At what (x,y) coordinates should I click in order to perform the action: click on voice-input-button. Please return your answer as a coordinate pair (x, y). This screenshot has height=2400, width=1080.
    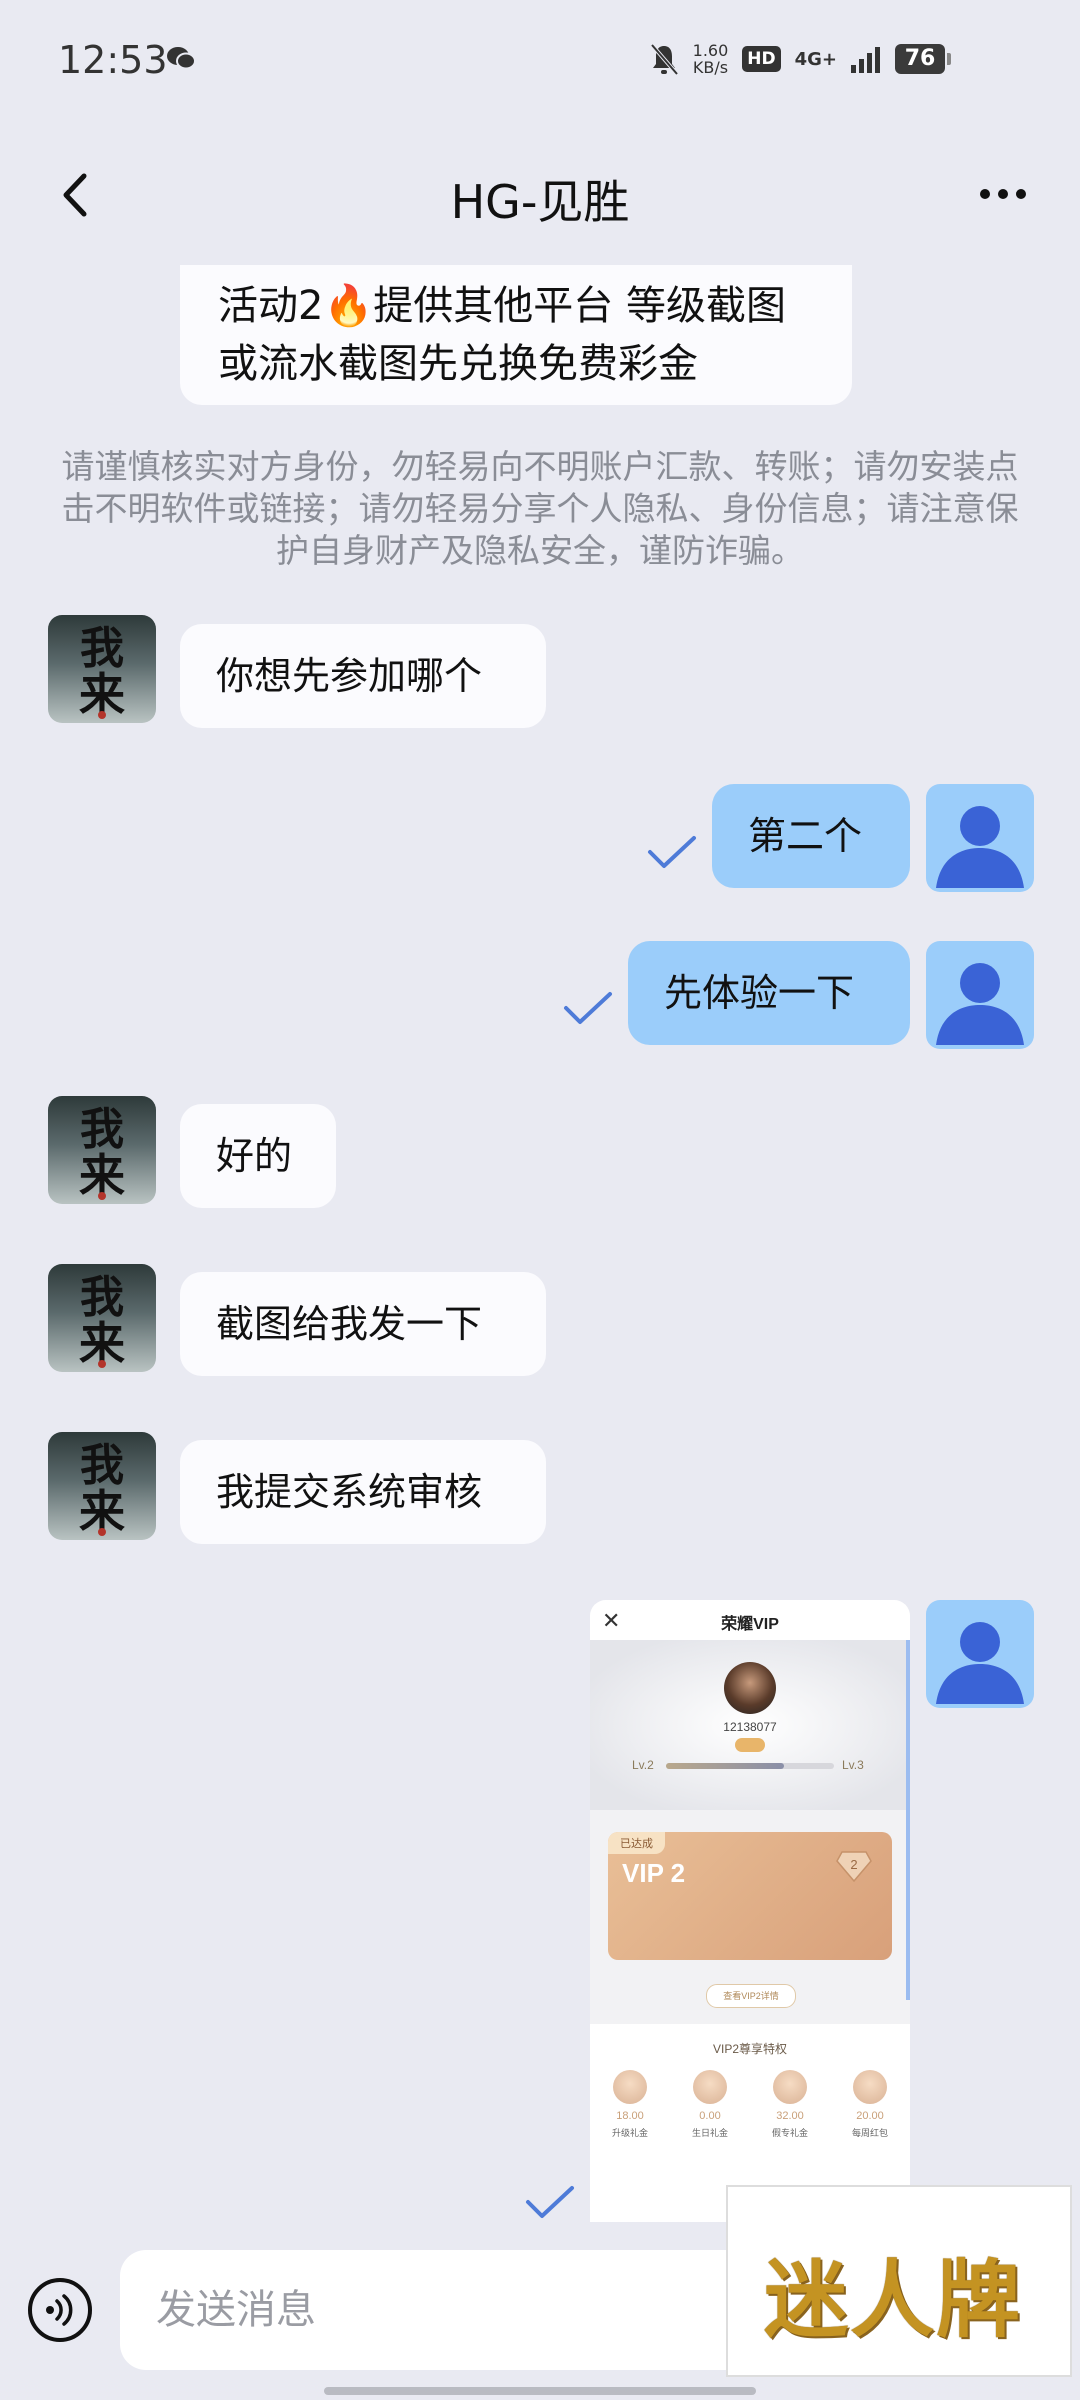
    Looking at the image, I should click on (60, 2310).